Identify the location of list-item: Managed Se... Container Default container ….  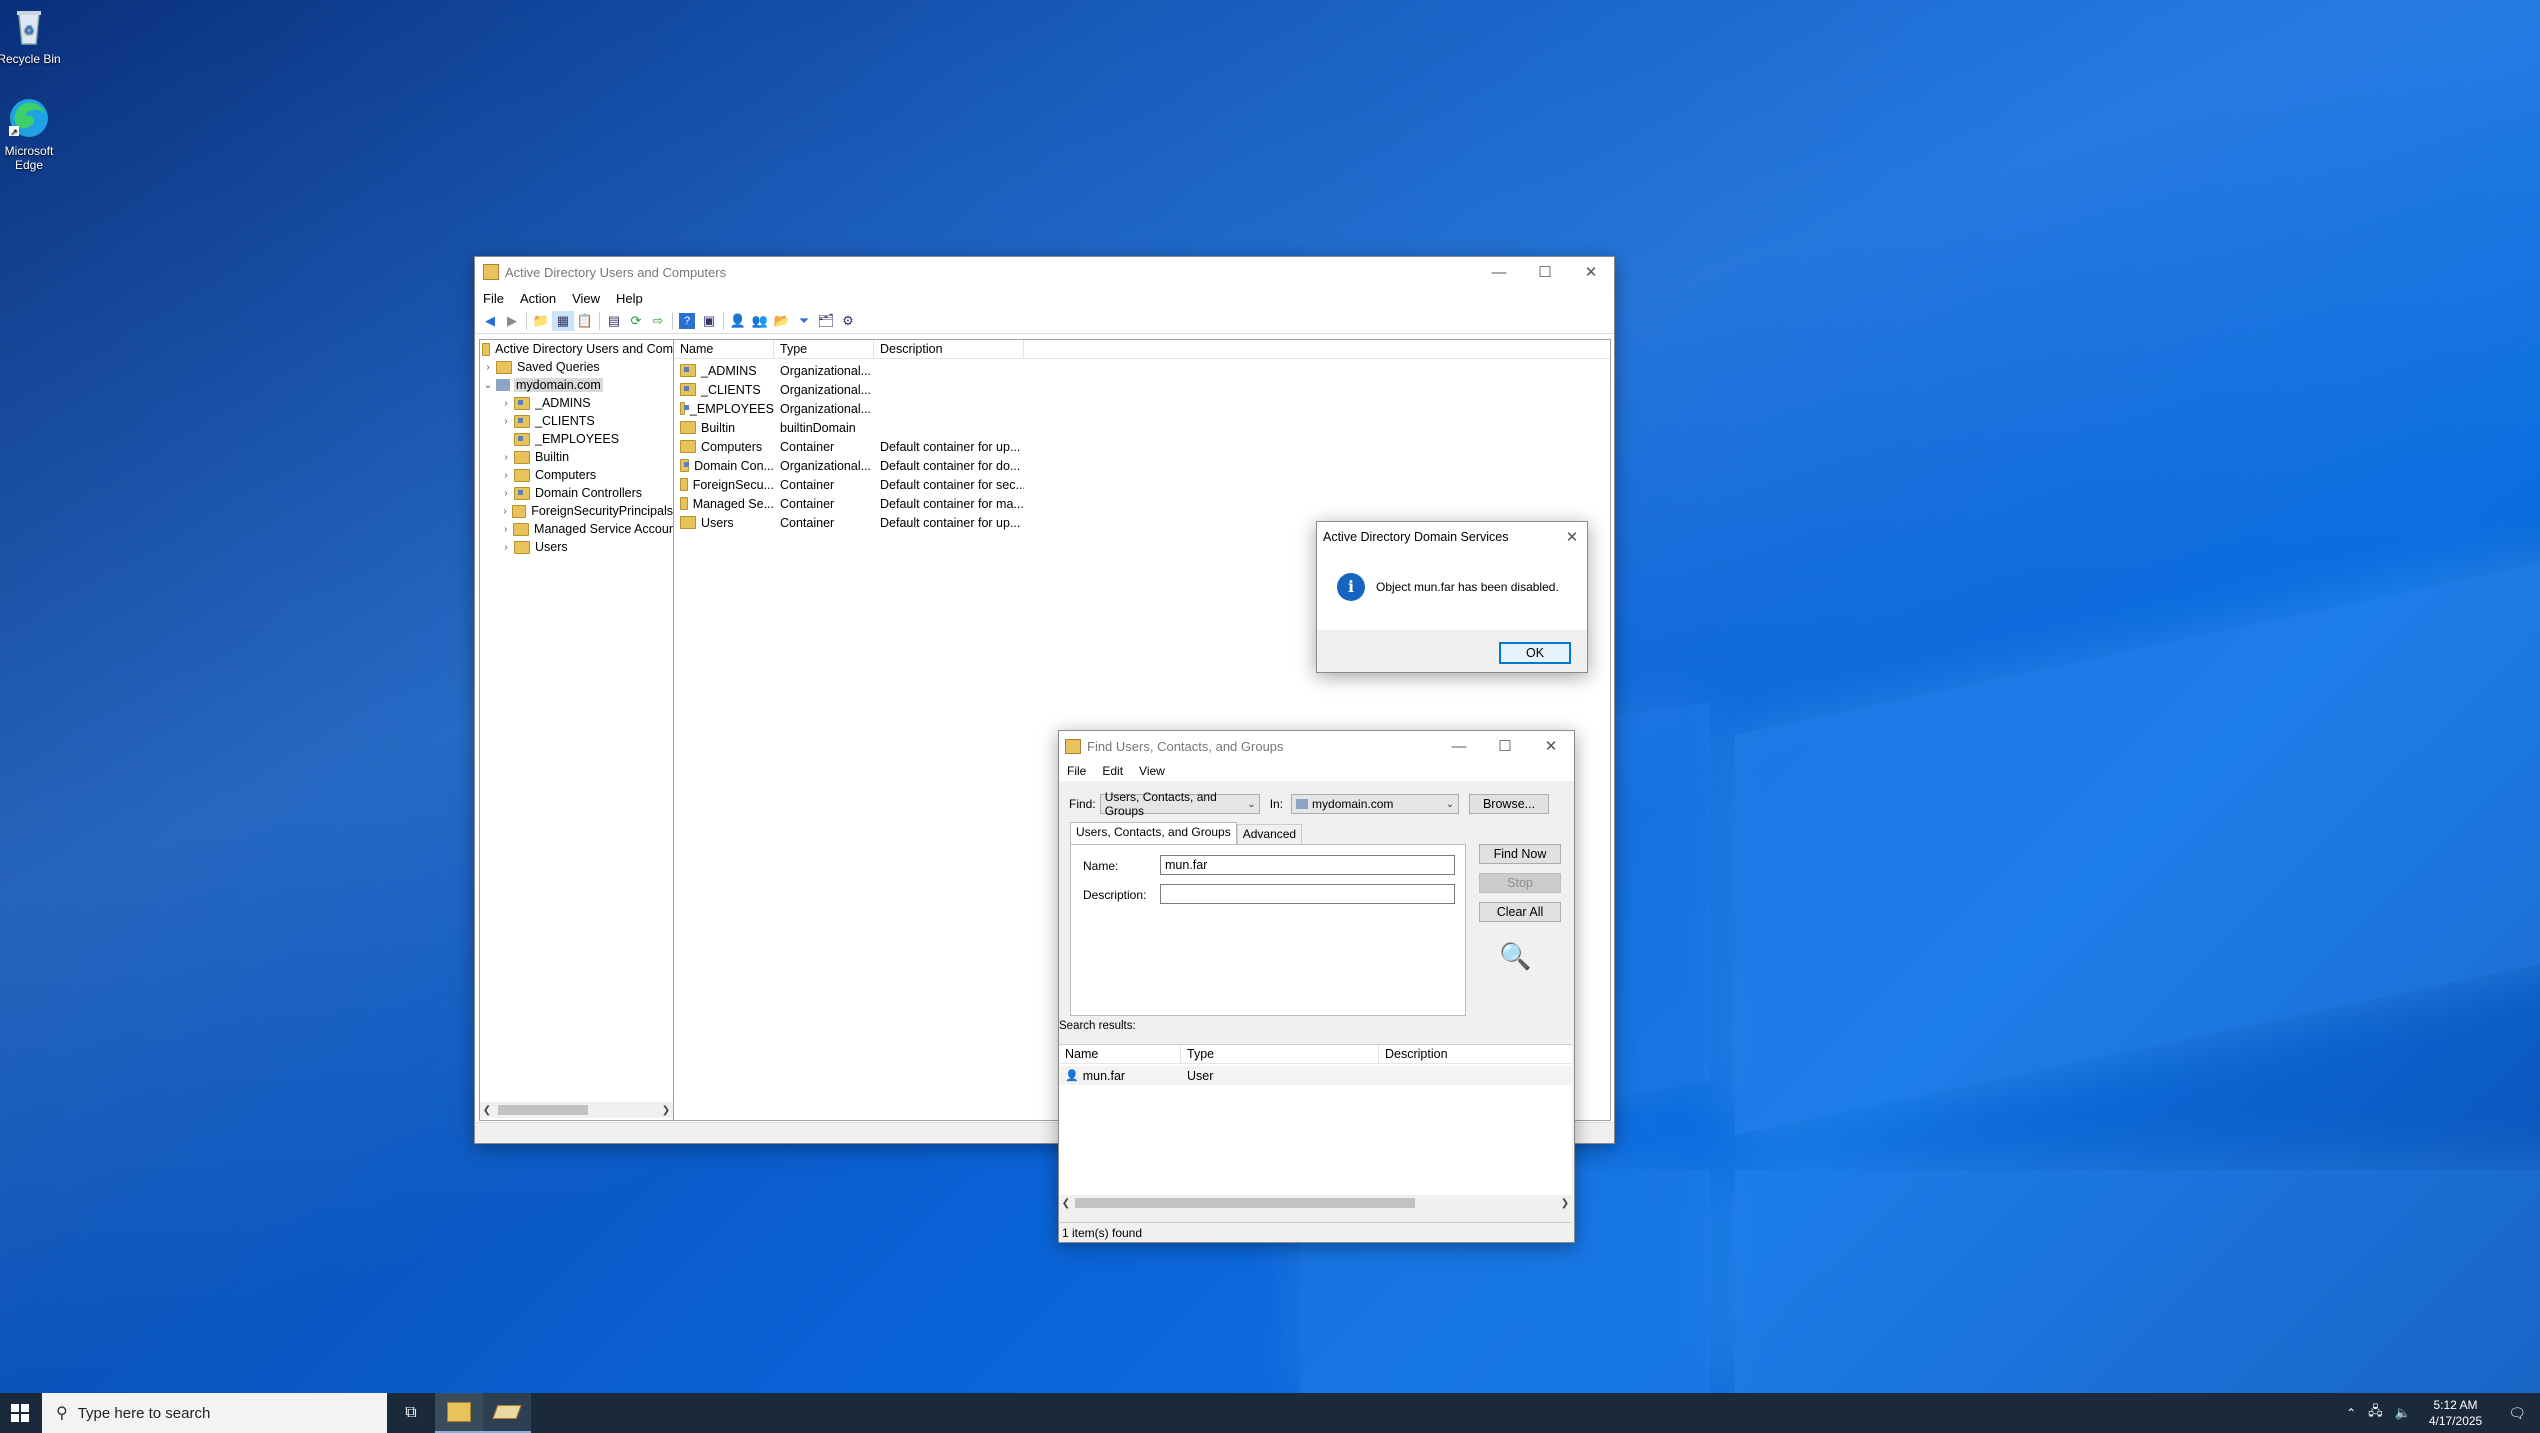
(1142, 503).